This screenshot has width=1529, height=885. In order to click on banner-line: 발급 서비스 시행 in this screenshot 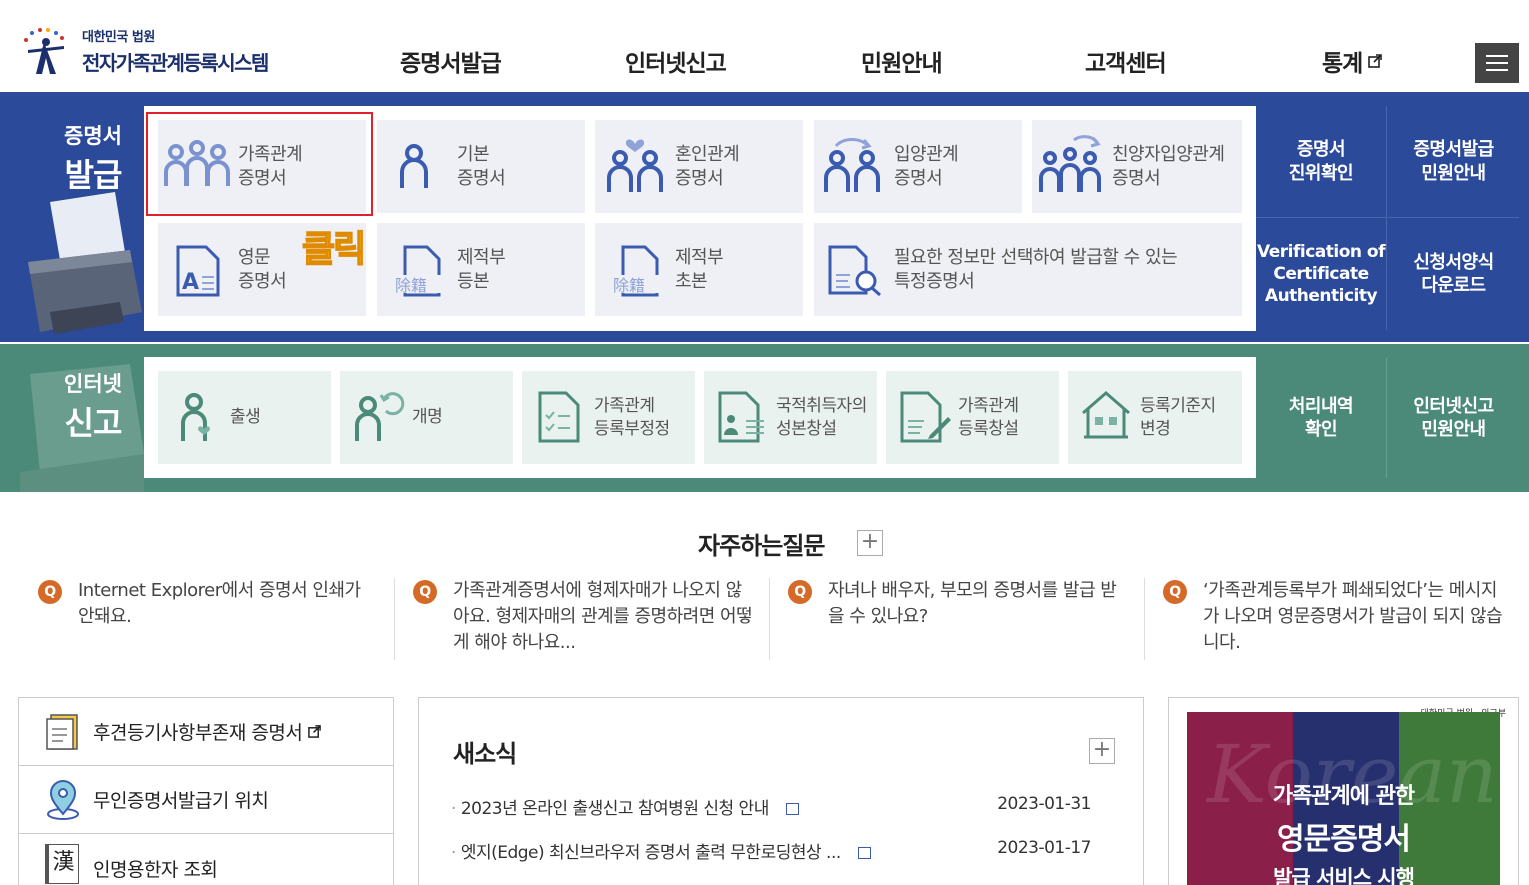, I will do `click(1344, 875)`.